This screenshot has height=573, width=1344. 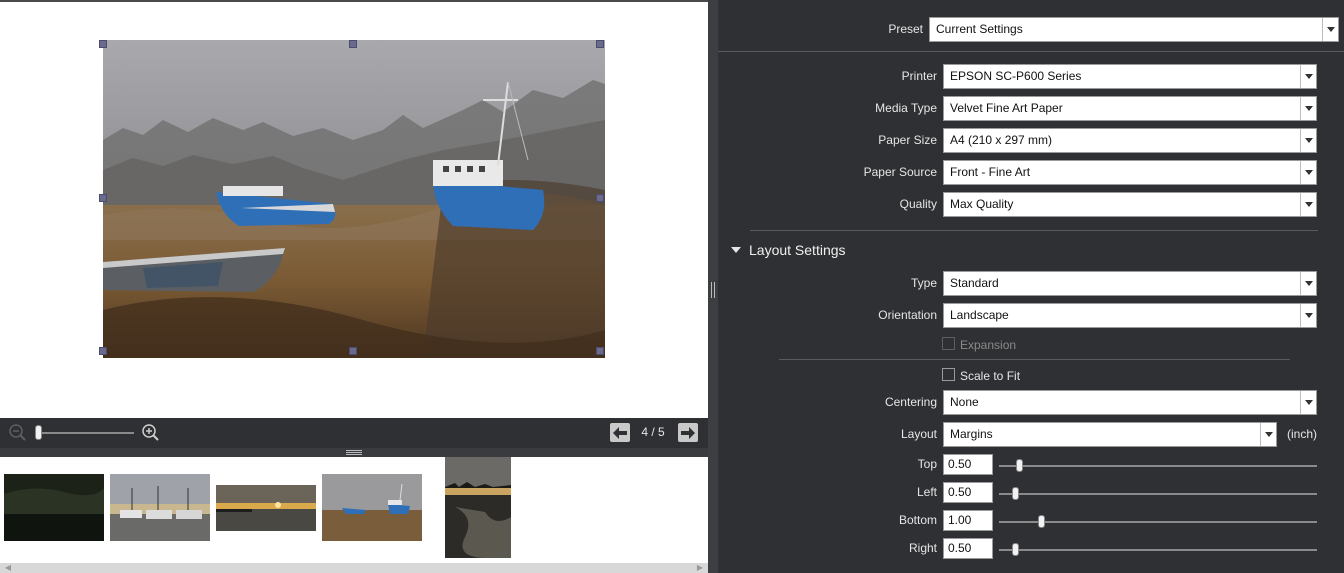 What do you see at coordinates (1130, 108) in the screenshot?
I see `media-type-select: Velvet Fine Art Paper` at bounding box center [1130, 108].